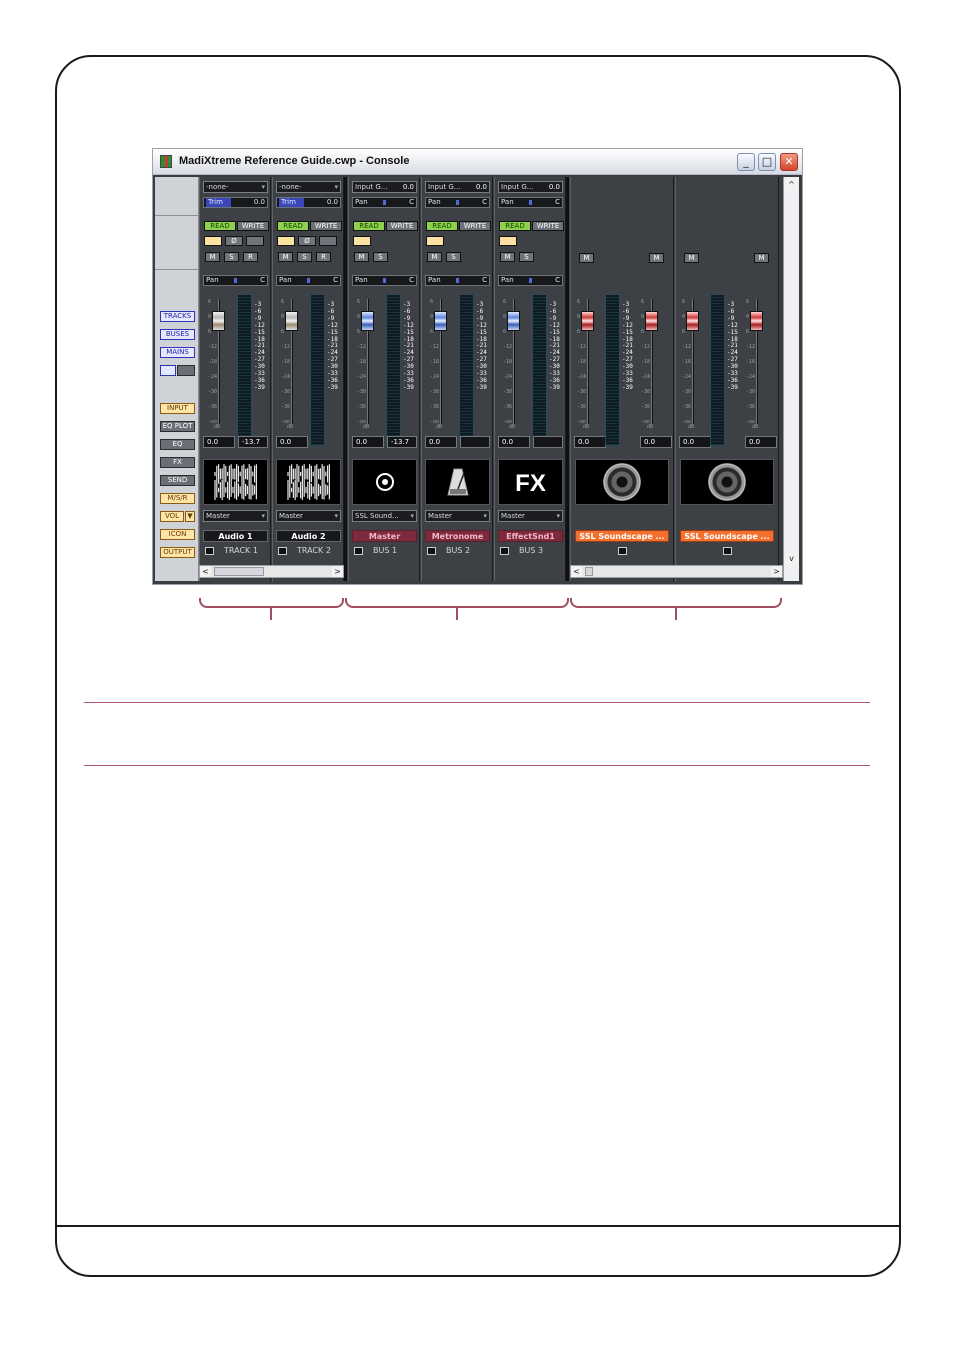  Describe the element at coordinates (177, 480) in the screenshot. I see `send-button: SEND` at that location.